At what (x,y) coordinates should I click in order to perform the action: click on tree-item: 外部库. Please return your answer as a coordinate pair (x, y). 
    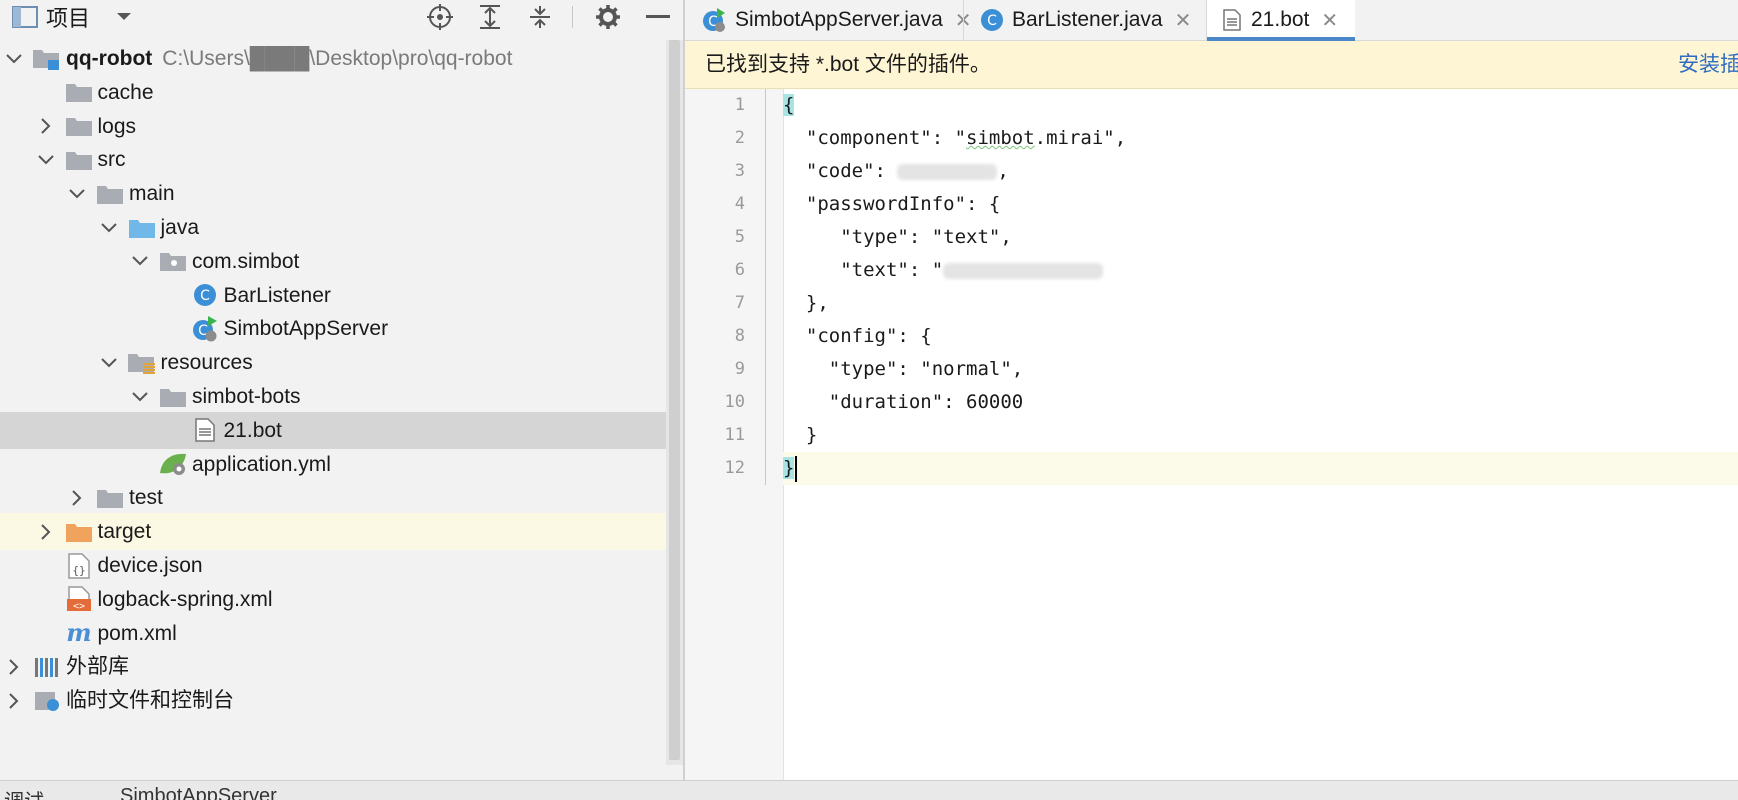
    Looking at the image, I should click on (333, 666).